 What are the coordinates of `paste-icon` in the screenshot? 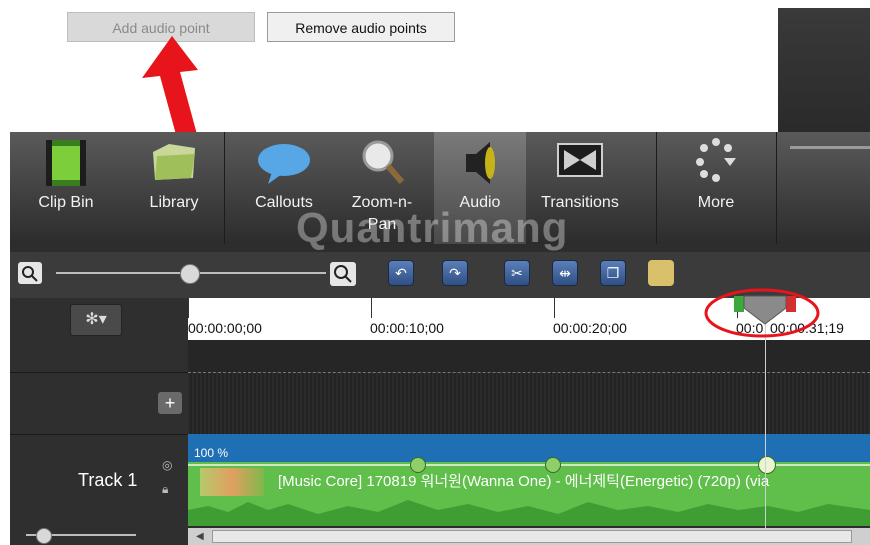 It's located at (661, 273).